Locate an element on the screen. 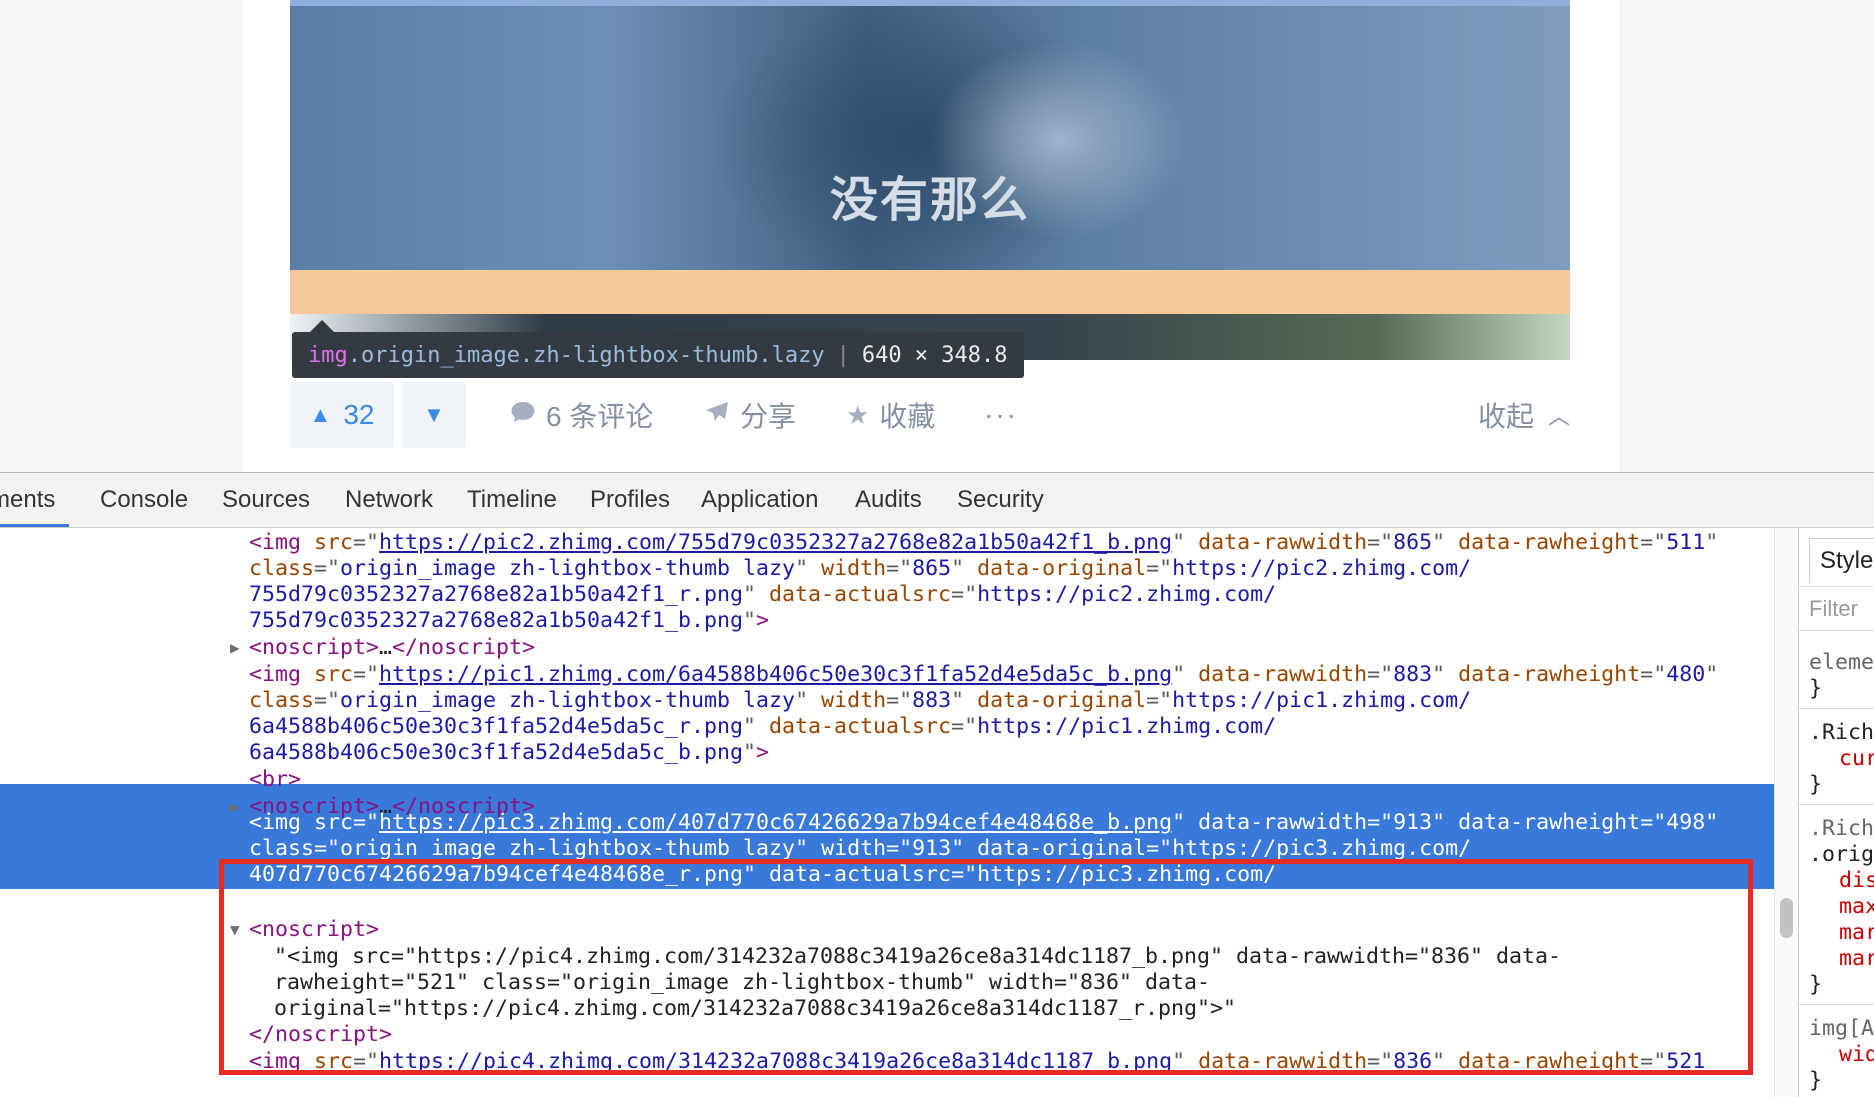 This screenshot has height=1097, width=1874. tab-network: Network is located at coordinates (389, 500).